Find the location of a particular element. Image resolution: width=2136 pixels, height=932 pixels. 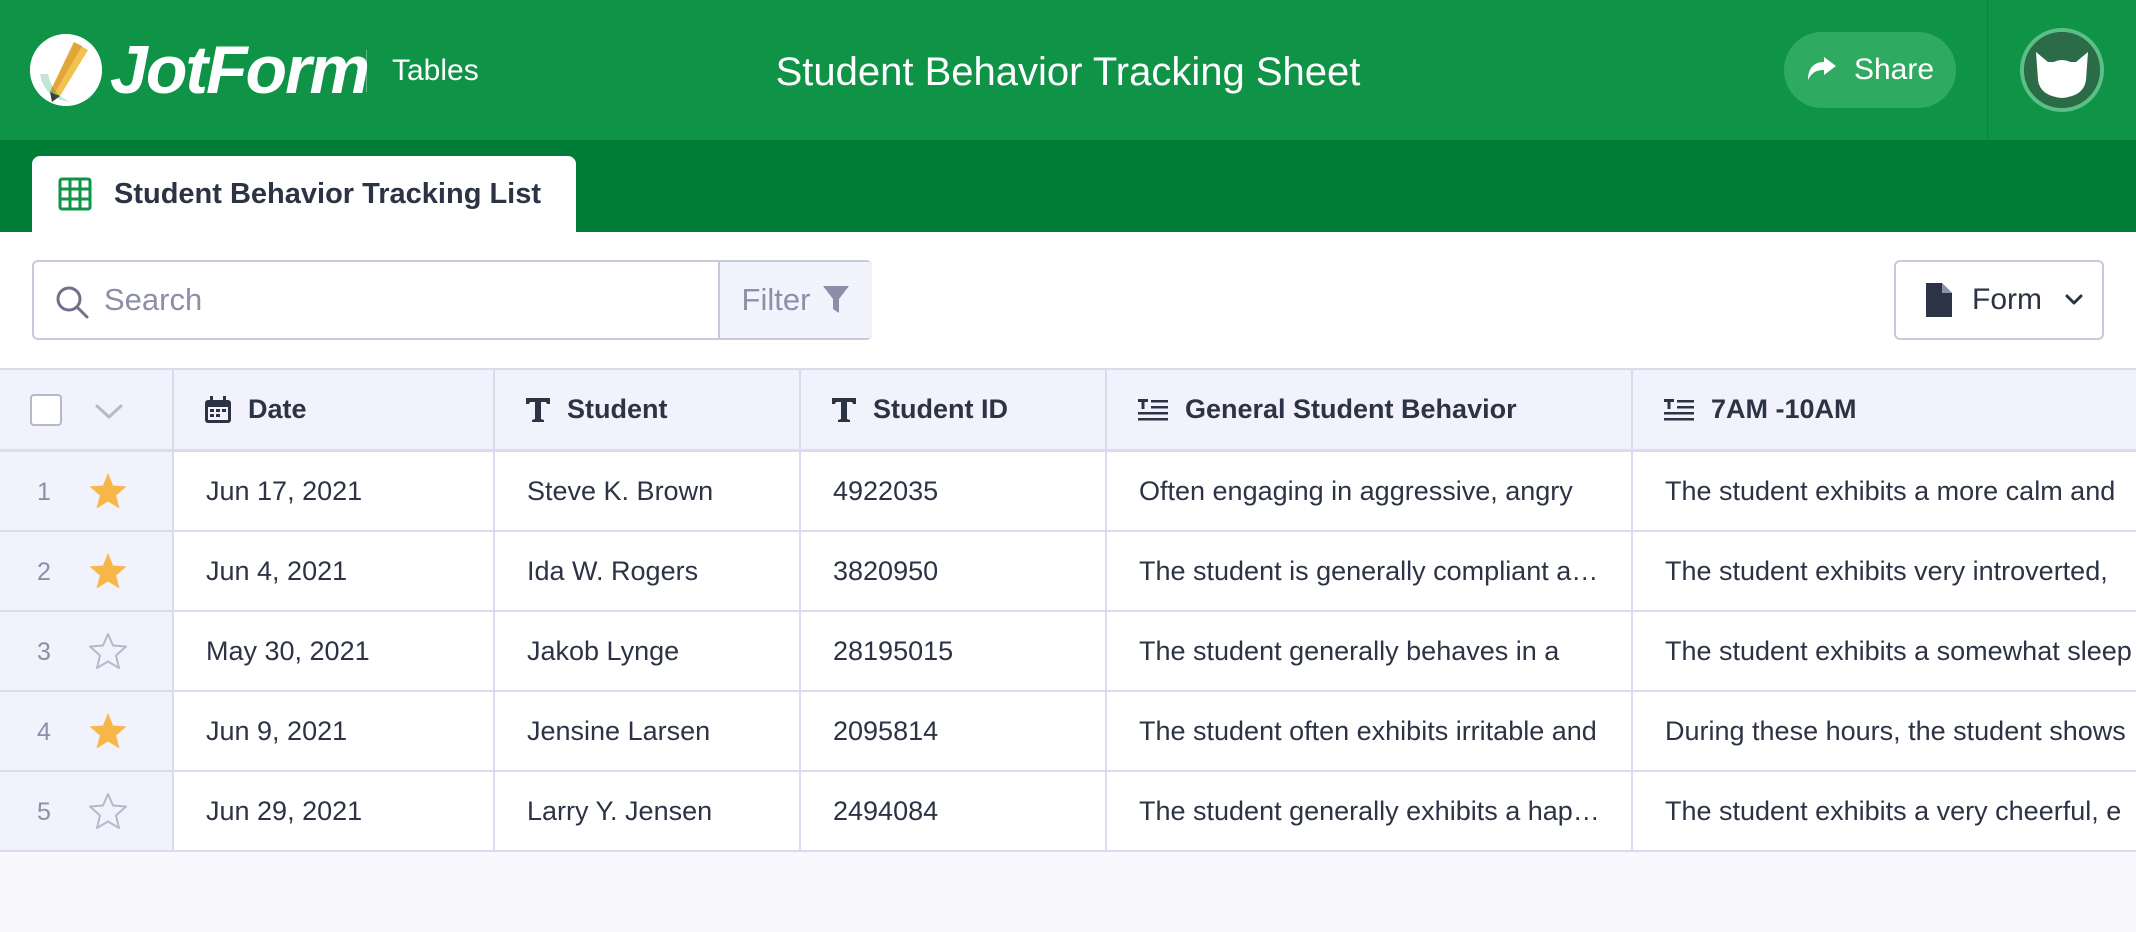

row-select-cell: 2 is located at coordinates (87, 571).